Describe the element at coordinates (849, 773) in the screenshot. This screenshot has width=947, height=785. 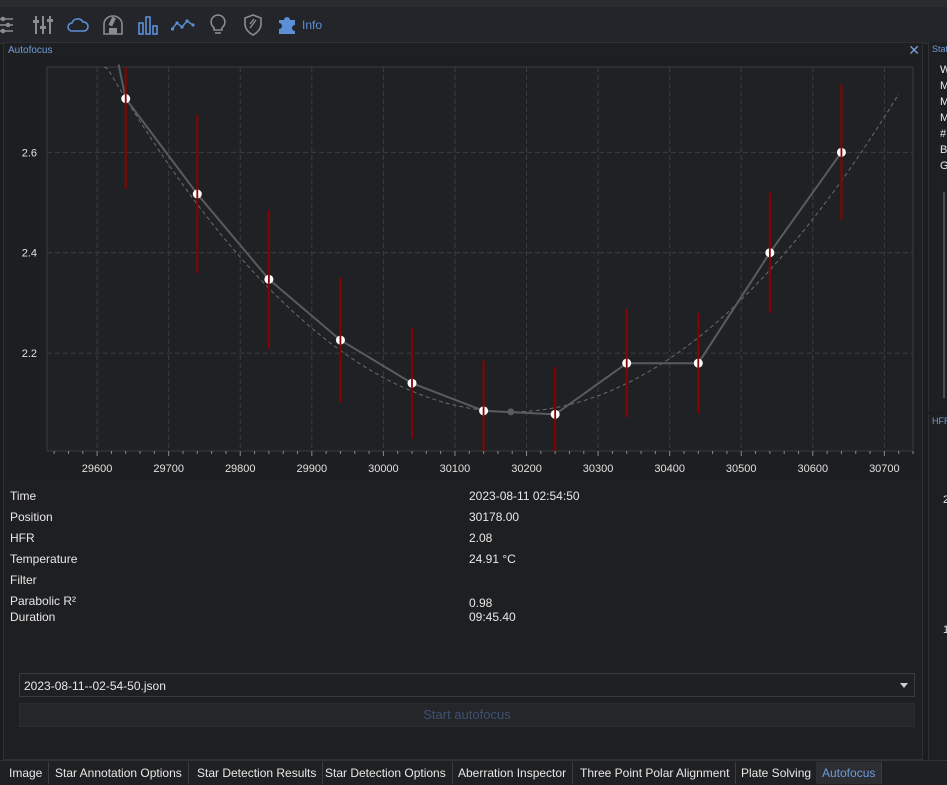
I see `tab-autofocus: Autofocus` at that location.